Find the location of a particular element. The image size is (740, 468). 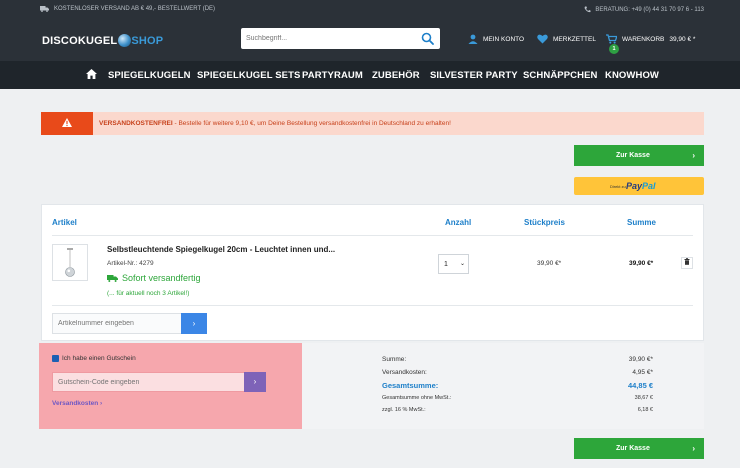

mirror-ball-image is located at coordinates (70, 262).